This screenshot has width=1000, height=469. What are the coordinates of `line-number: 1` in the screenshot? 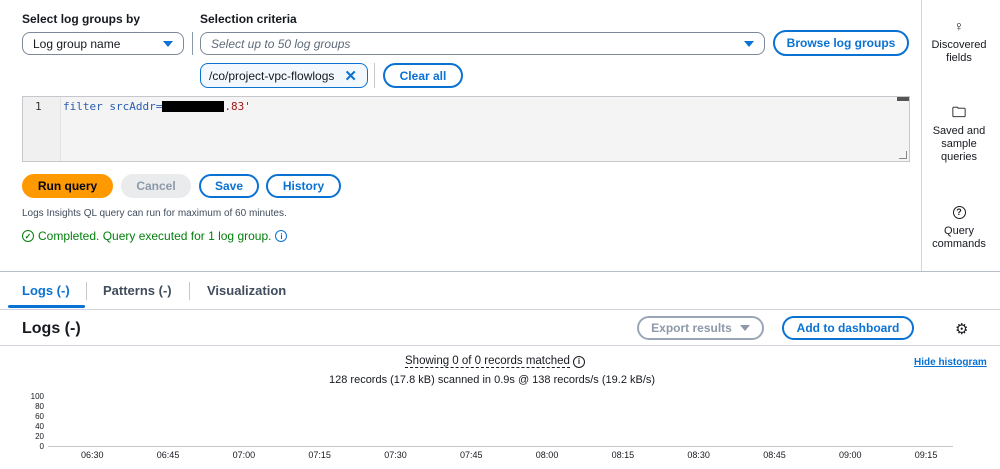 It's located at (38, 106).